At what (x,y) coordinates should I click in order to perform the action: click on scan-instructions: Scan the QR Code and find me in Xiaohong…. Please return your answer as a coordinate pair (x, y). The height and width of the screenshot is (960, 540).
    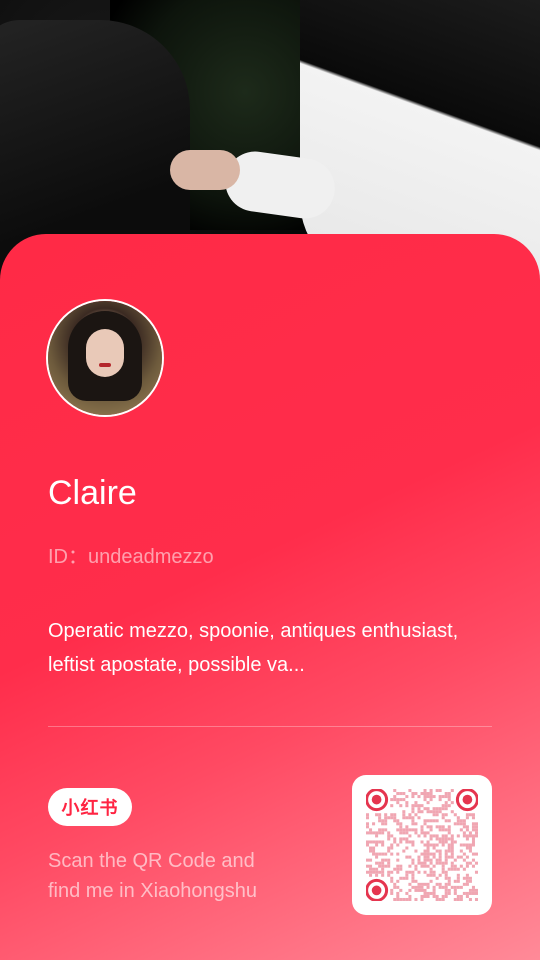
    Looking at the image, I should click on (193, 876).